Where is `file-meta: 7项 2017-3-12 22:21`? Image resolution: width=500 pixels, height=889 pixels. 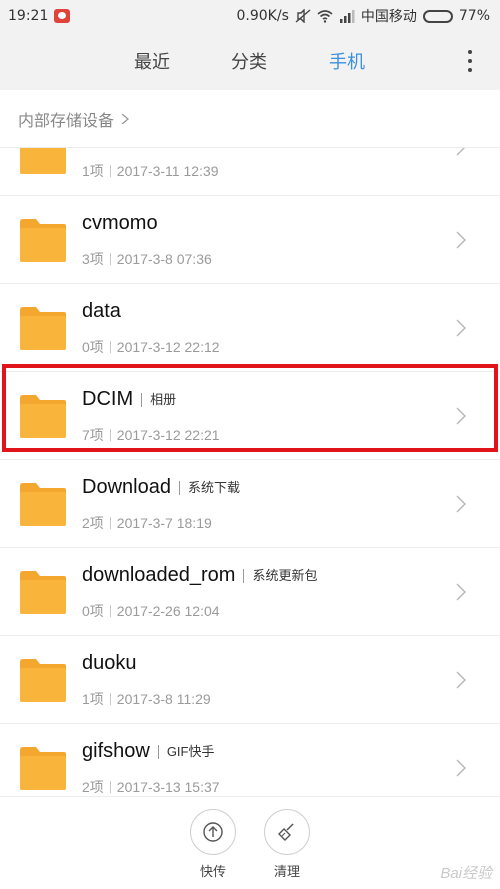 file-meta: 7项 2017-3-12 22:21 is located at coordinates (151, 435).